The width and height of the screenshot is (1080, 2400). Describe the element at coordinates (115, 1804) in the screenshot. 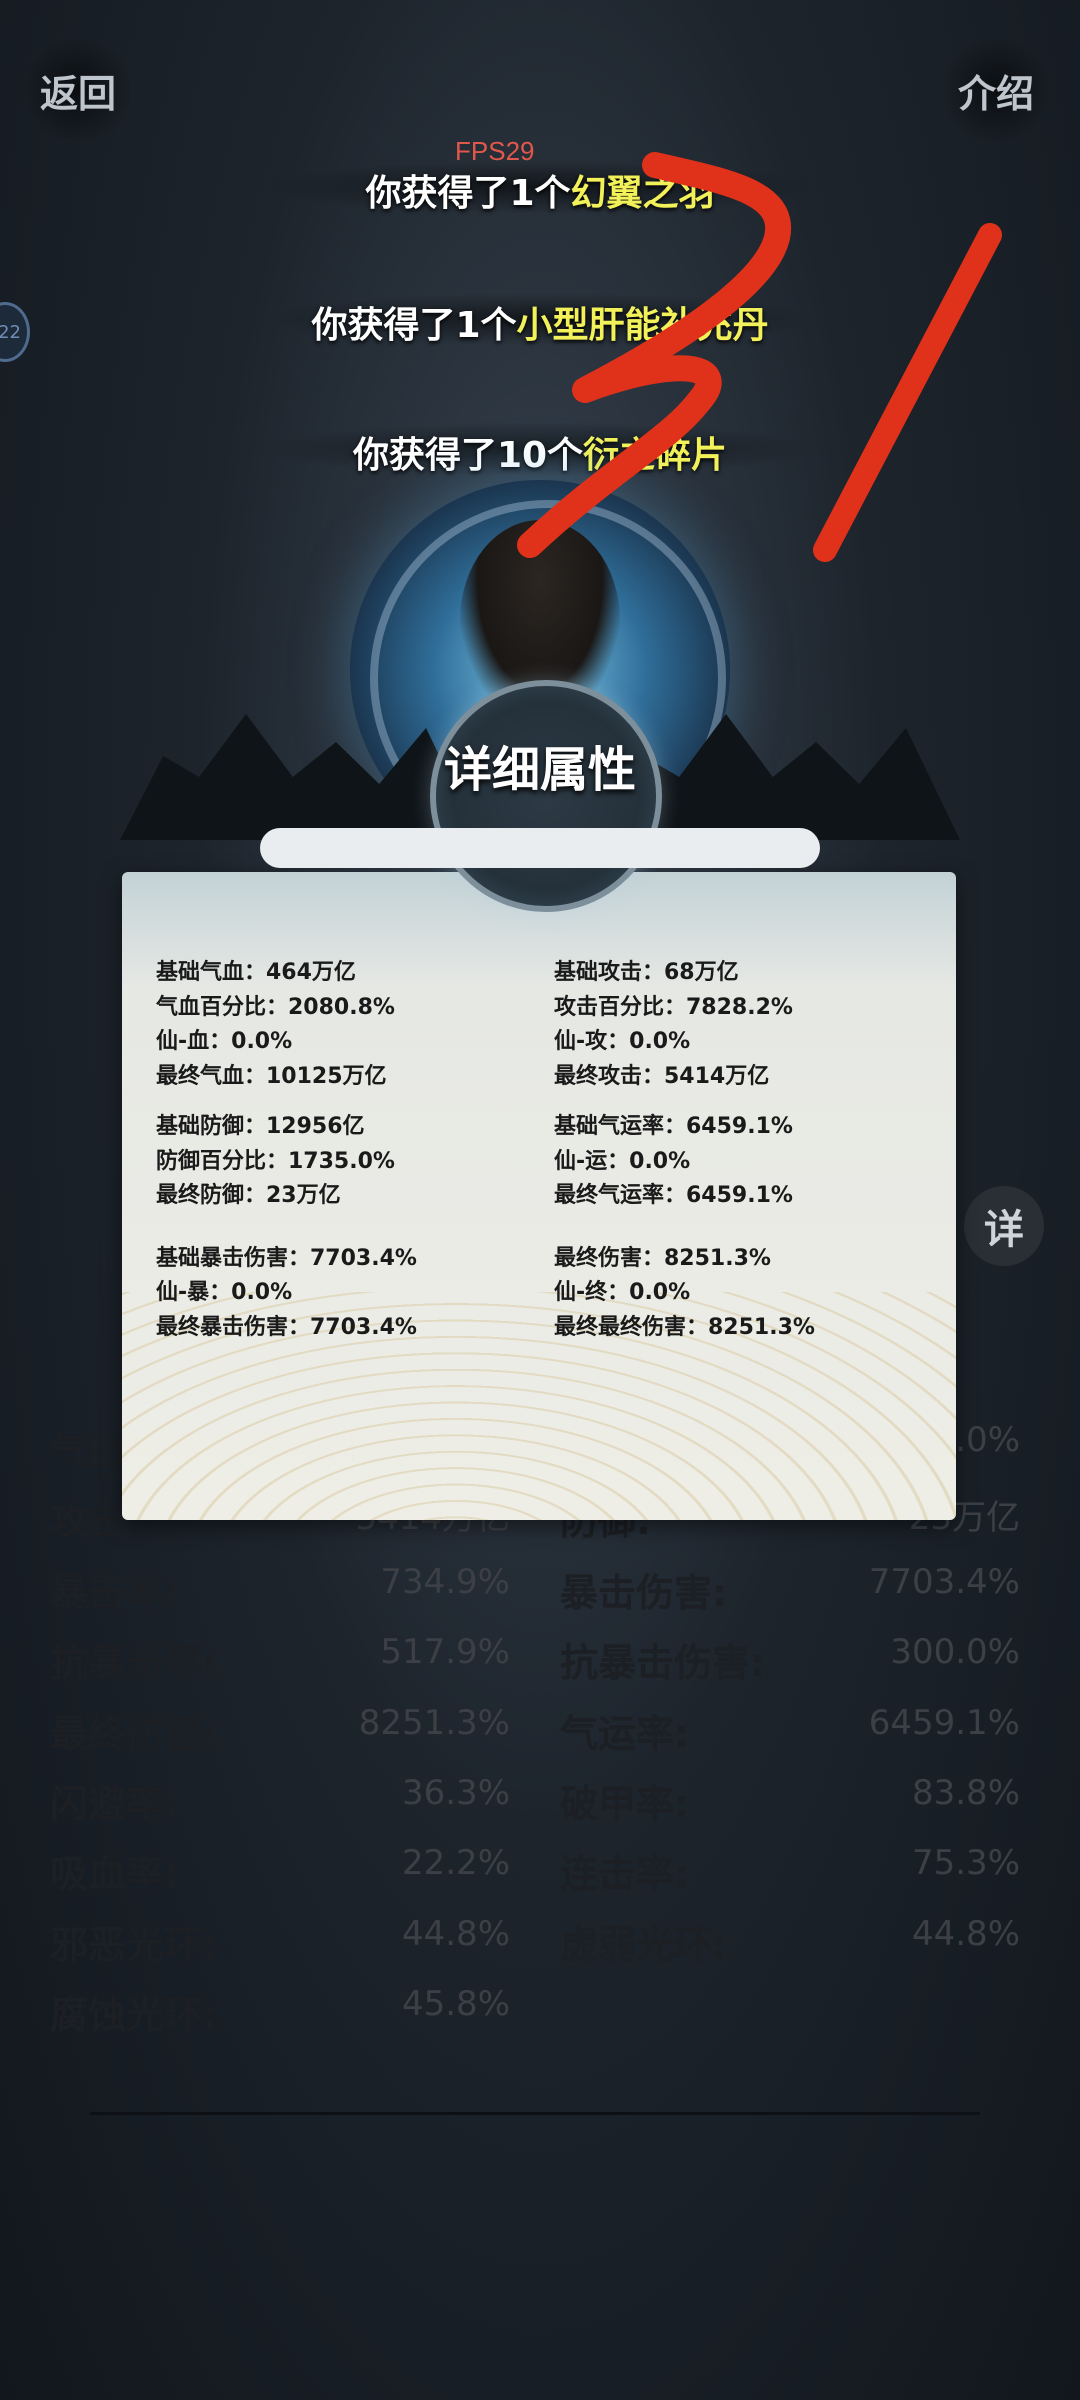

I see `stat-label: 闪避率:` at that location.